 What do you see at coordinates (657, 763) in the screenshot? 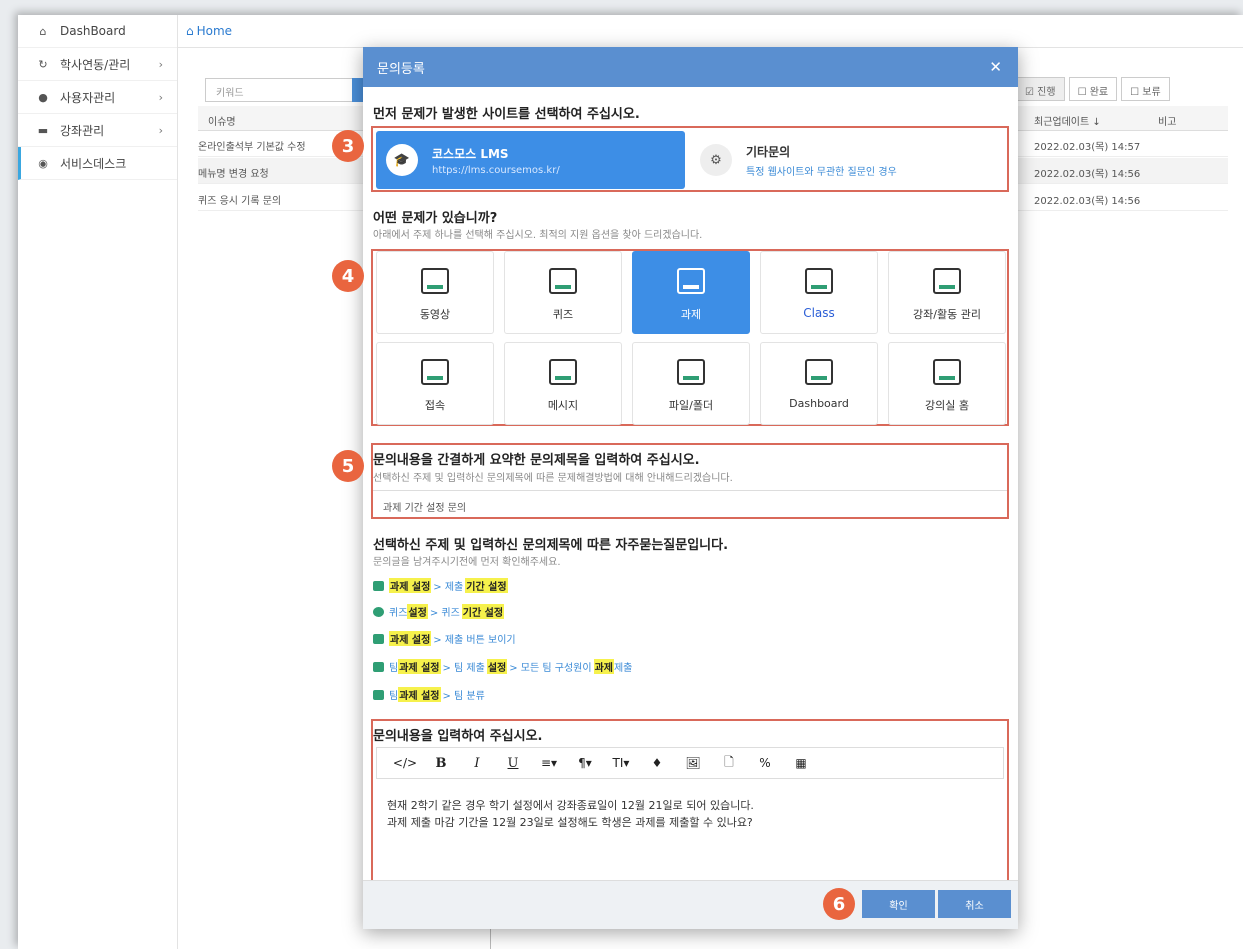
I see `color-drop-icon: ♦` at bounding box center [657, 763].